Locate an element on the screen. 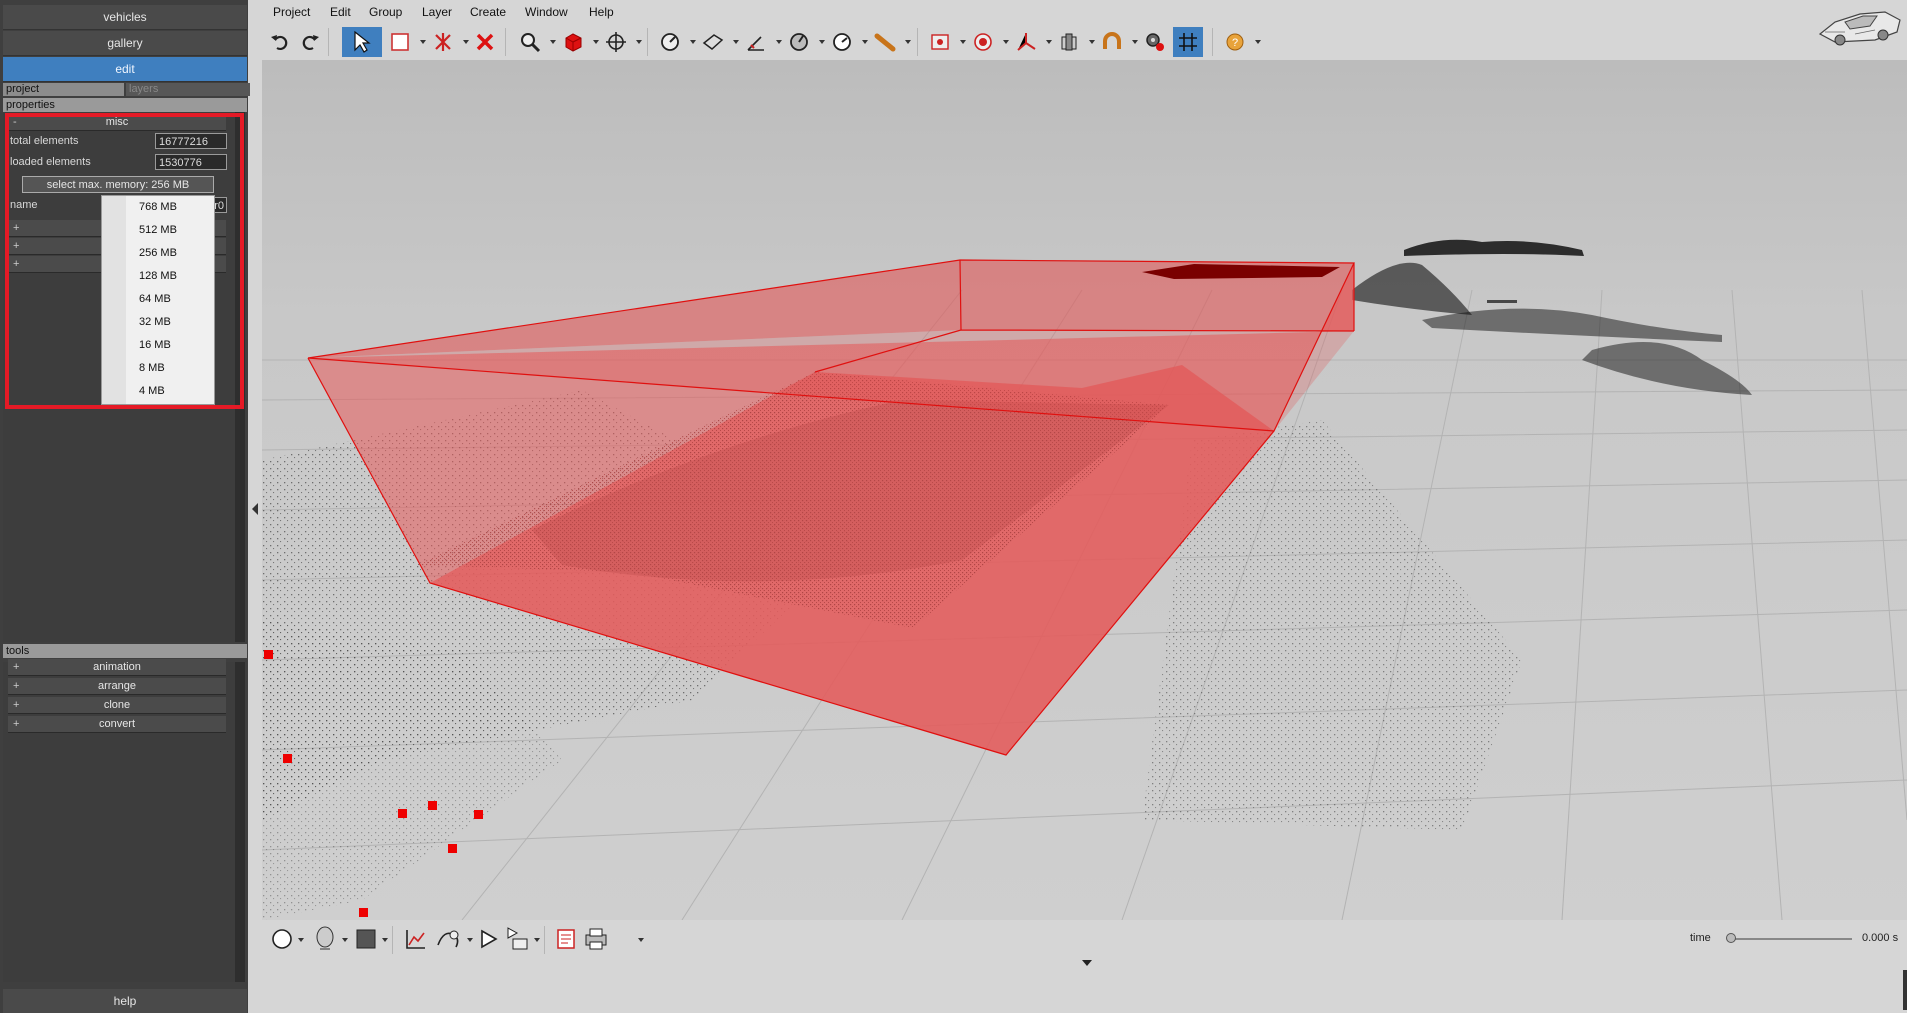  memory-option: 16 MB is located at coordinates (155, 345).